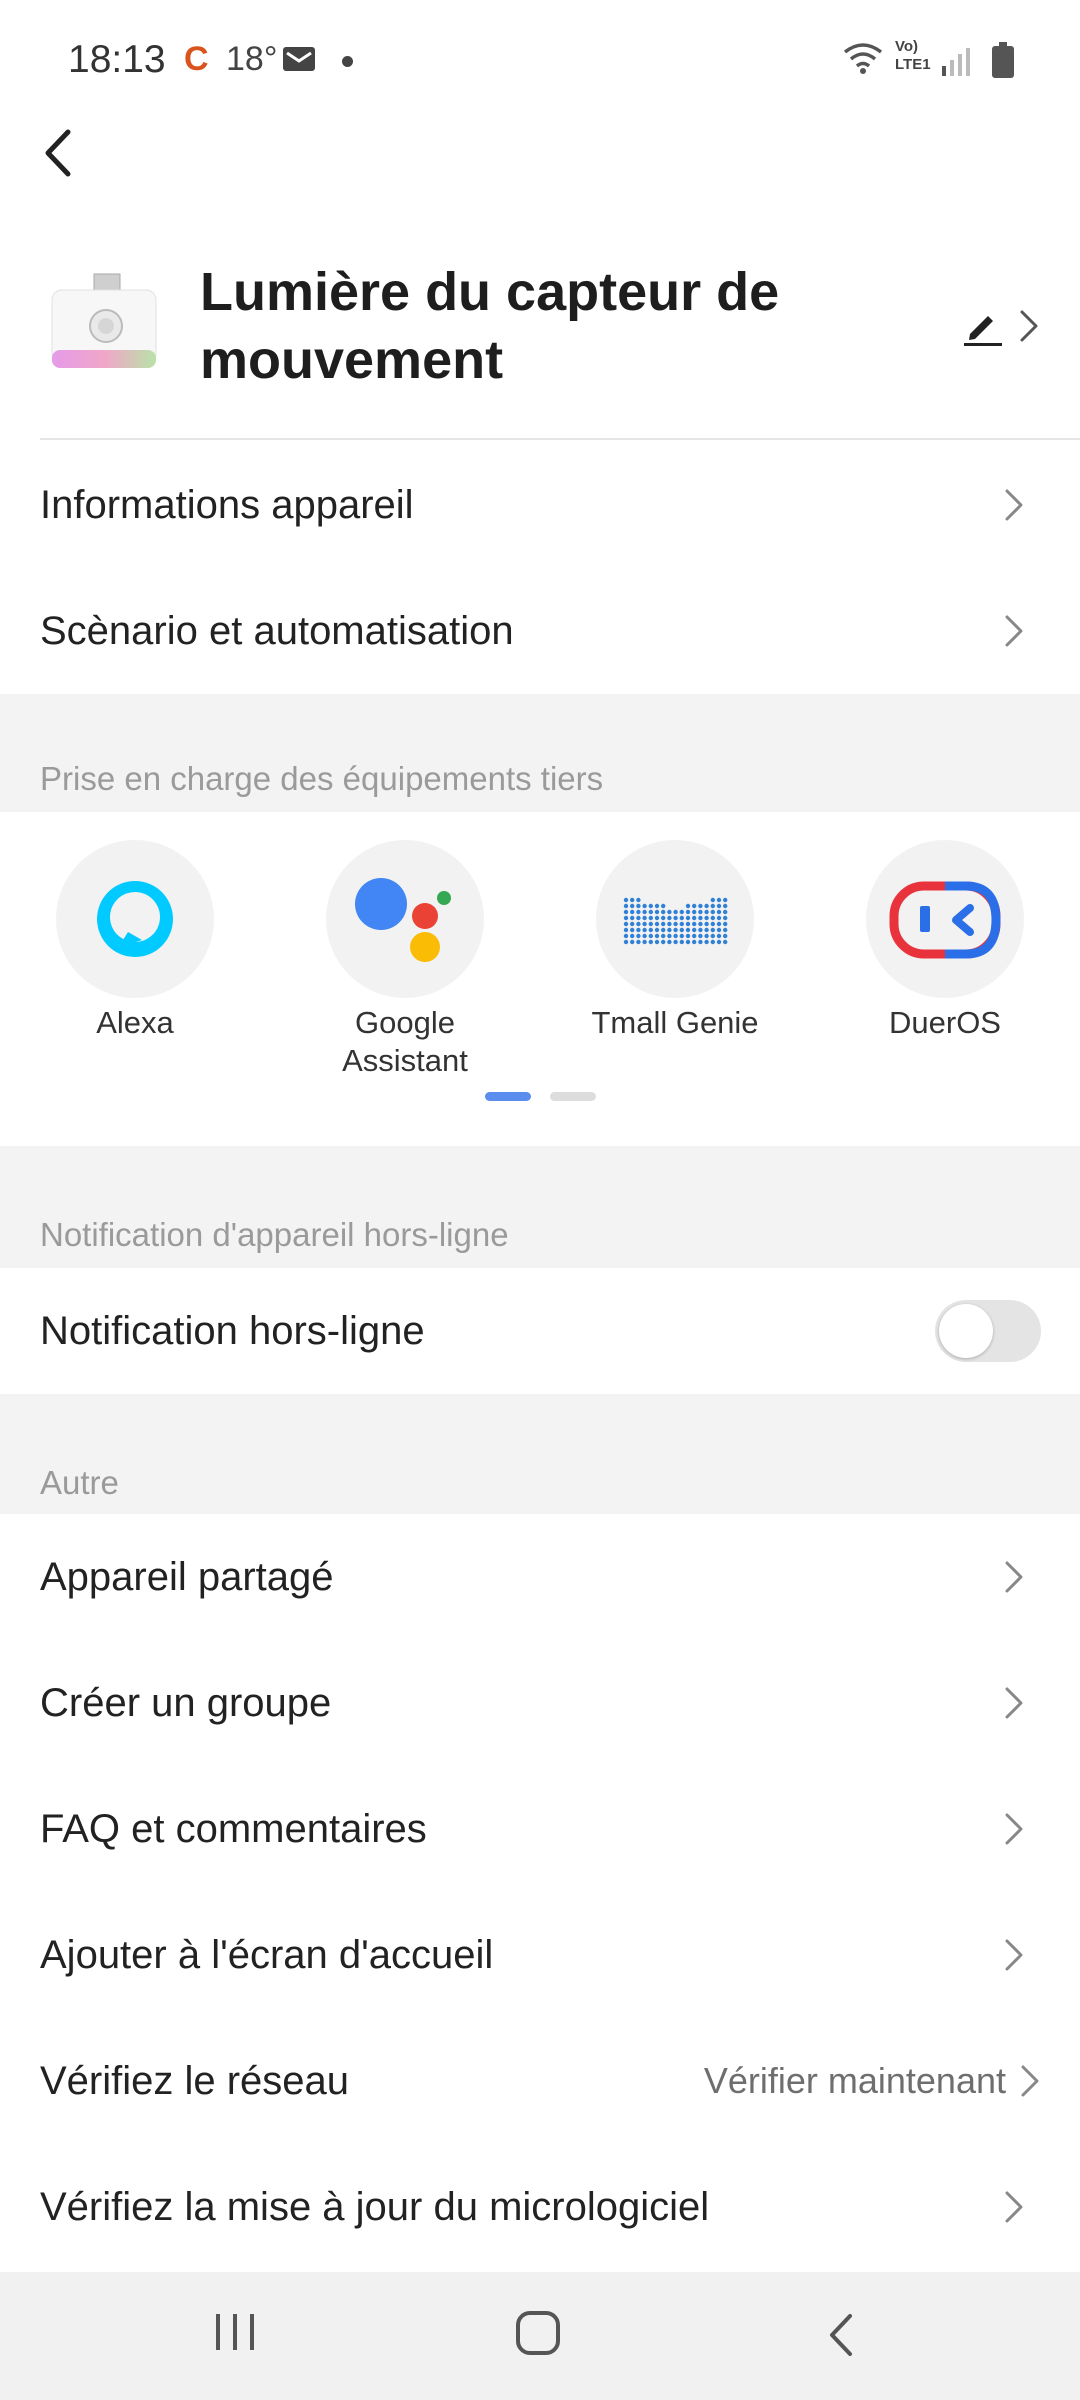 This screenshot has width=1080, height=2400. Describe the element at coordinates (560, 439) in the screenshot. I see `divider` at that location.